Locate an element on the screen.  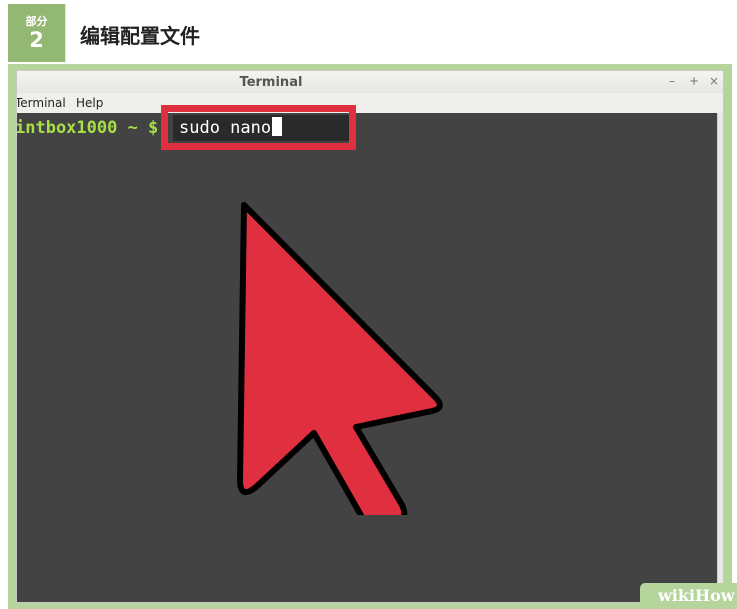
header-divider is located at coordinates (65, 33).